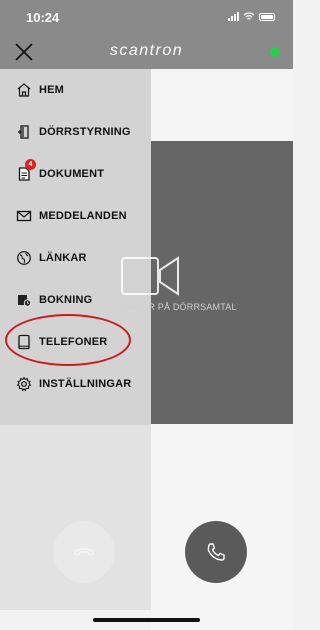 The image size is (320, 630). What do you see at coordinates (83, 216) in the screenshot?
I see `menu-item-label: MEDDELANDEN` at bounding box center [83, 216].